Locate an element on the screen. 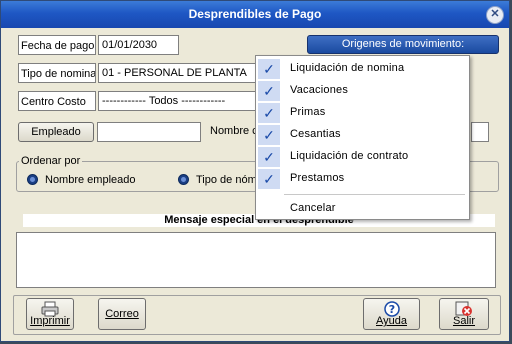 Image resolution: width=512 pixels, height=344 pixels. fecha-label: Fecha de pago is located at coordinates (57, 45).